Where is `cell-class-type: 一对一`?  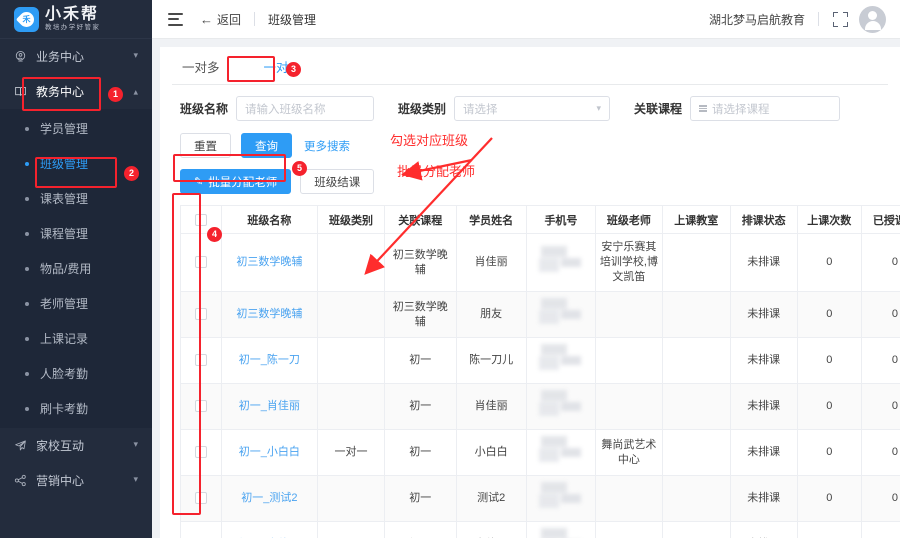
cell-class-type: 一对一 is located at coordinates (351, 452).